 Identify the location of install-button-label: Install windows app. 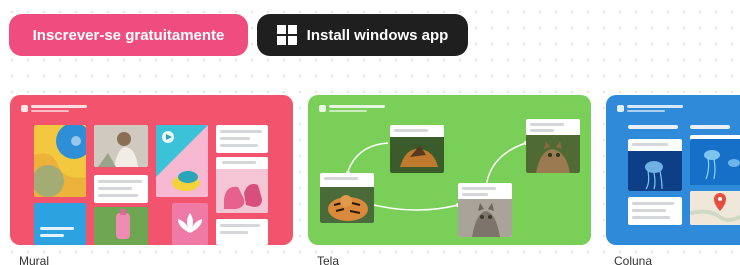
(377, 35).